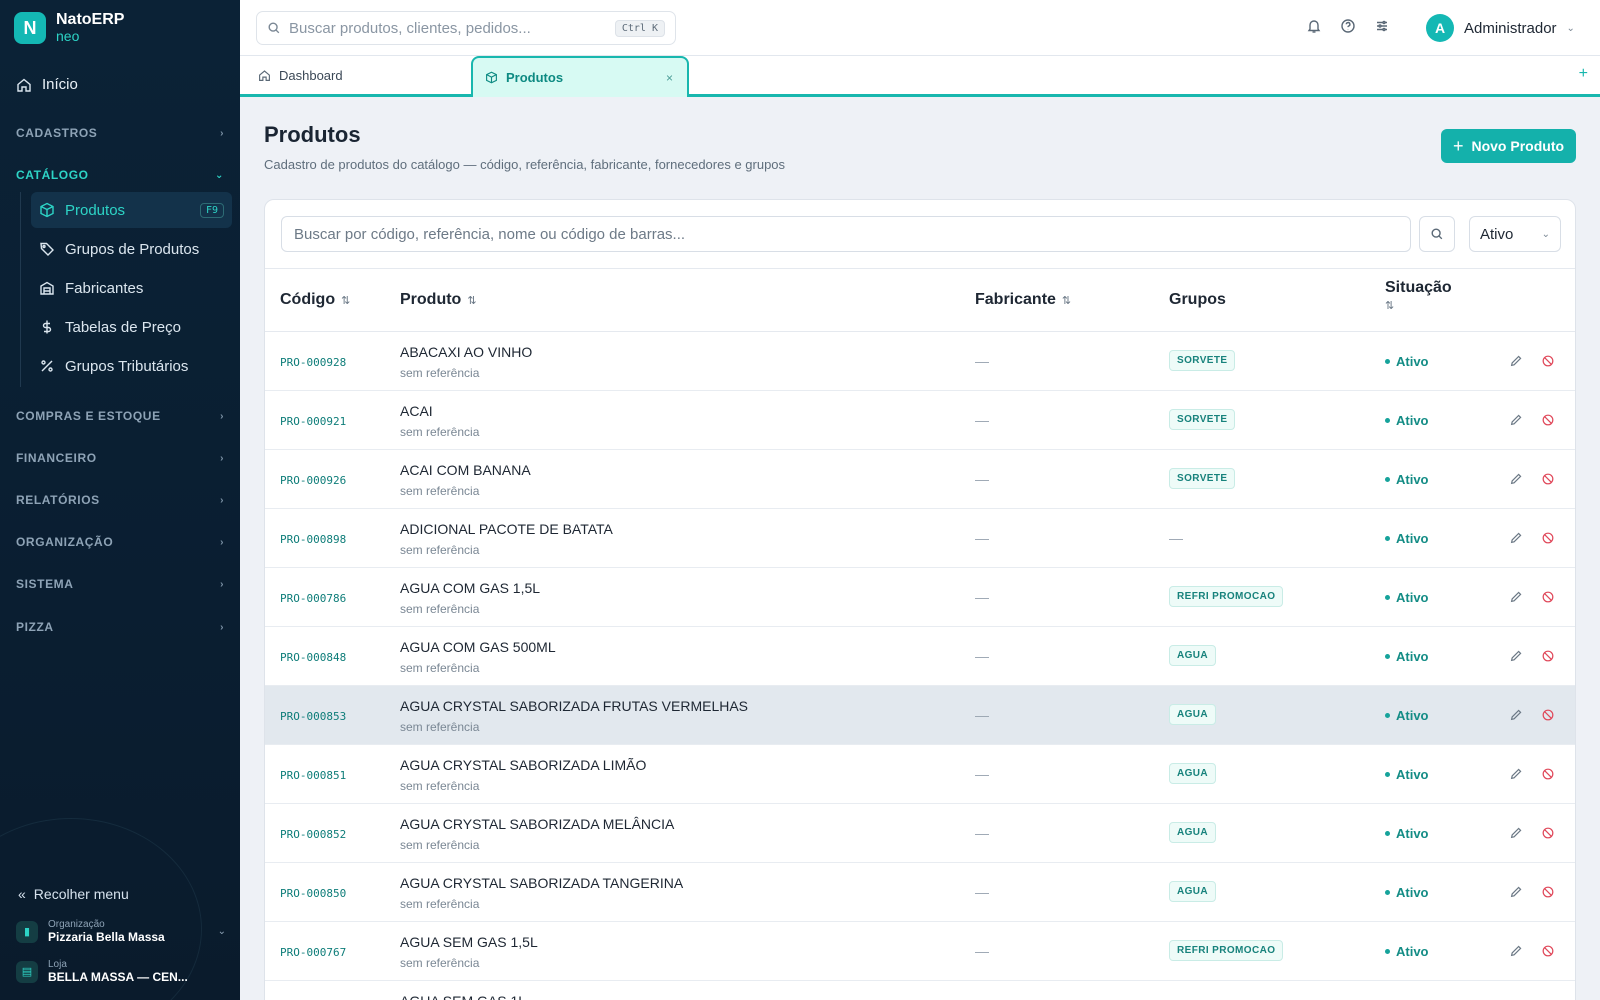 The height and width of the screenshot is (1000, 1600). Describe the element at coordinates (120, 133) in the screenshot. I see `sidebar-section-cadastros: CADASTROS ›` at that location.